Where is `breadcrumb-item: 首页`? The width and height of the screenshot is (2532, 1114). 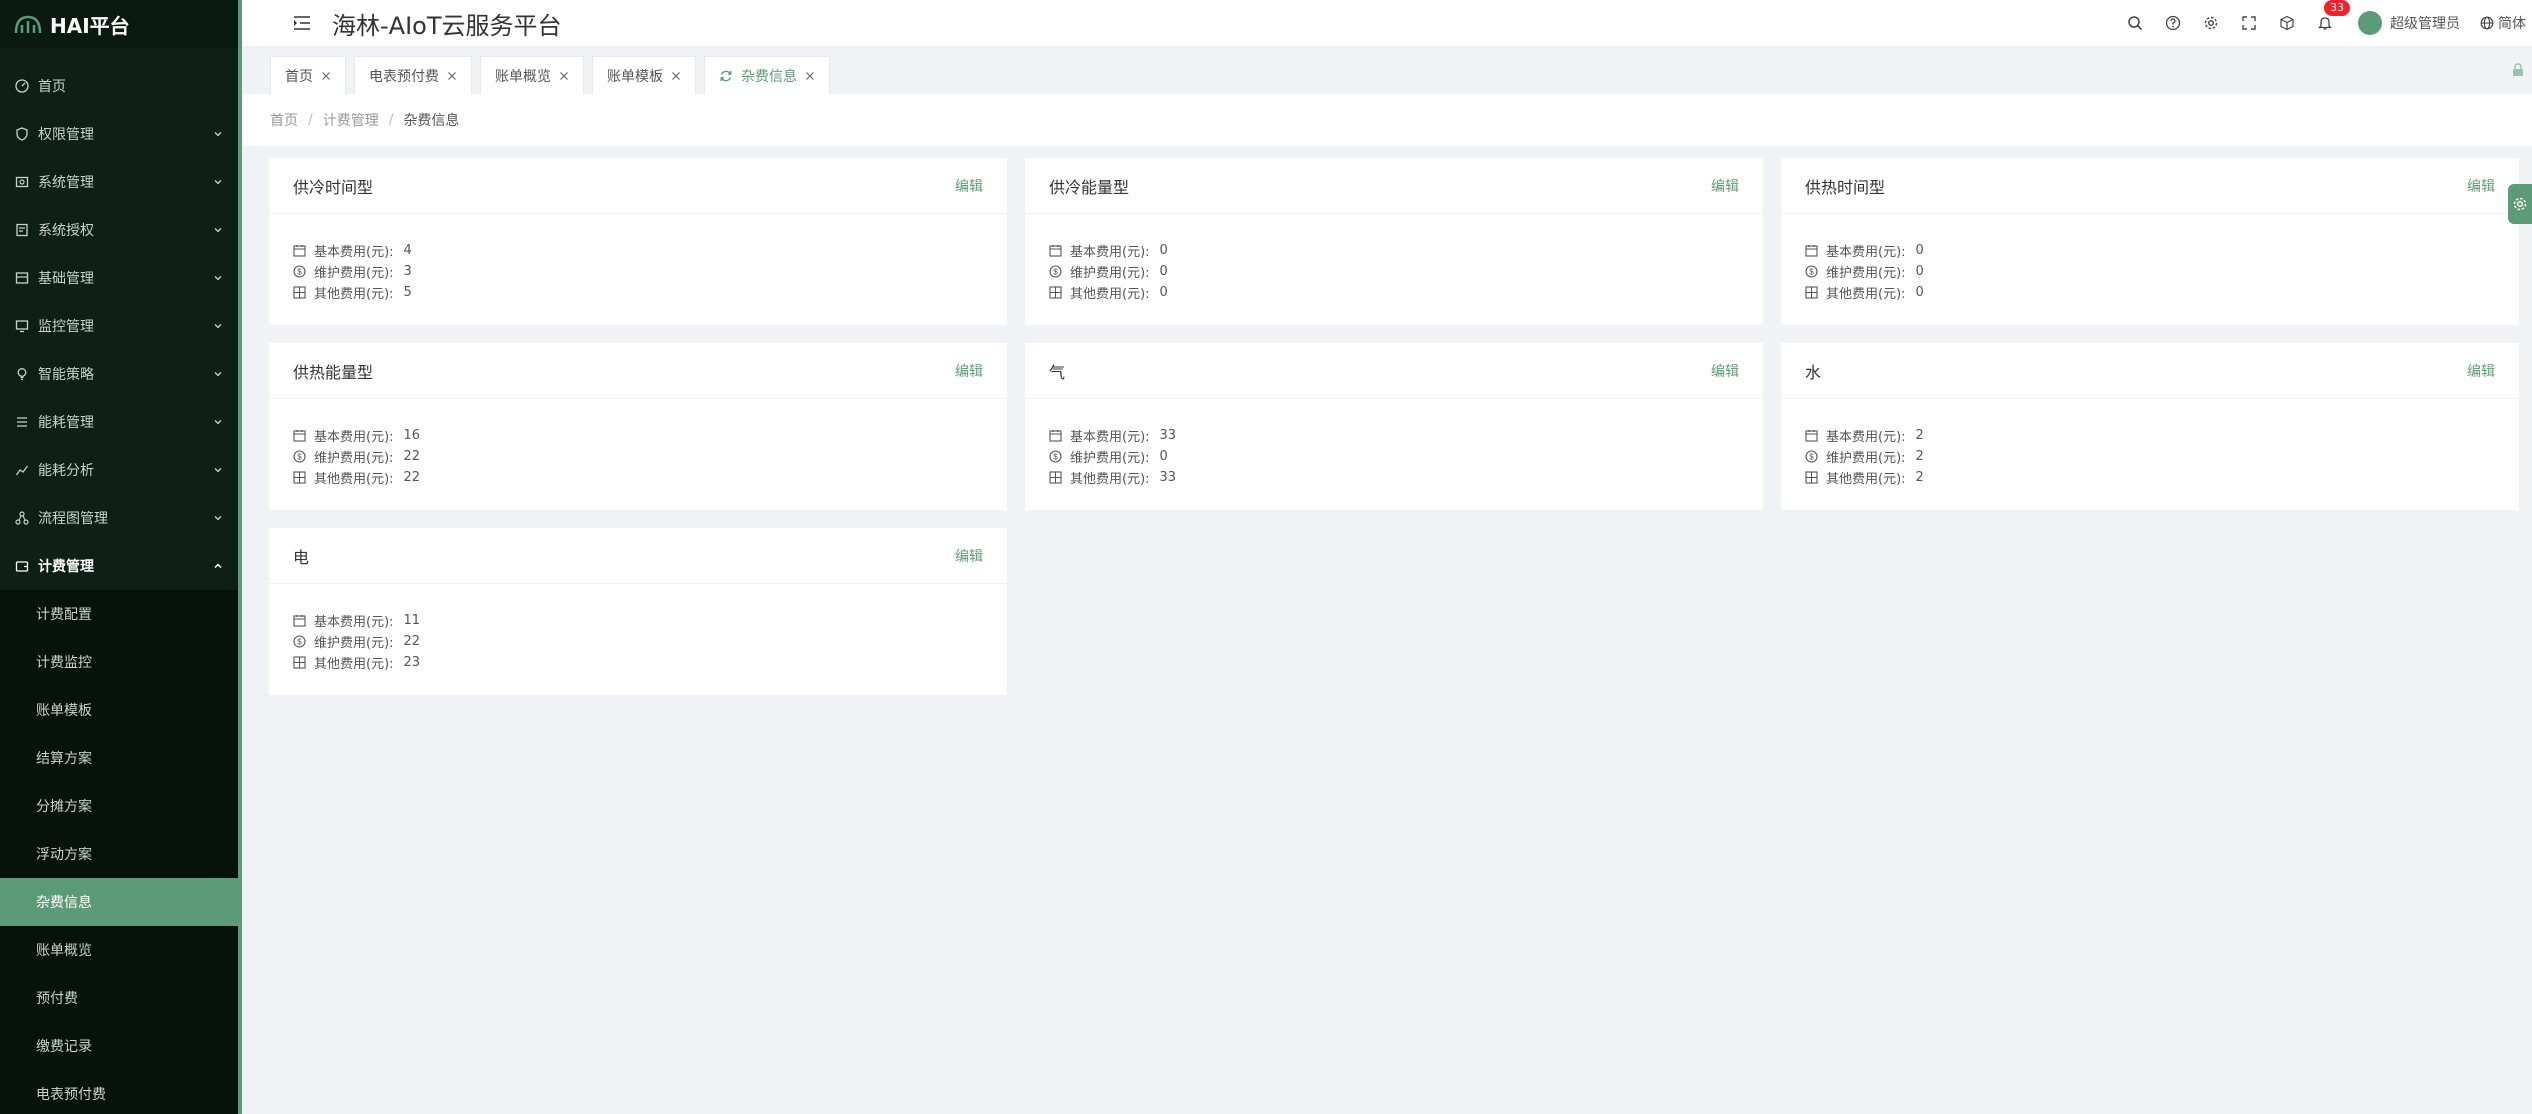
breadcrumb-item: 首页 is located at coordinates (284, 120).